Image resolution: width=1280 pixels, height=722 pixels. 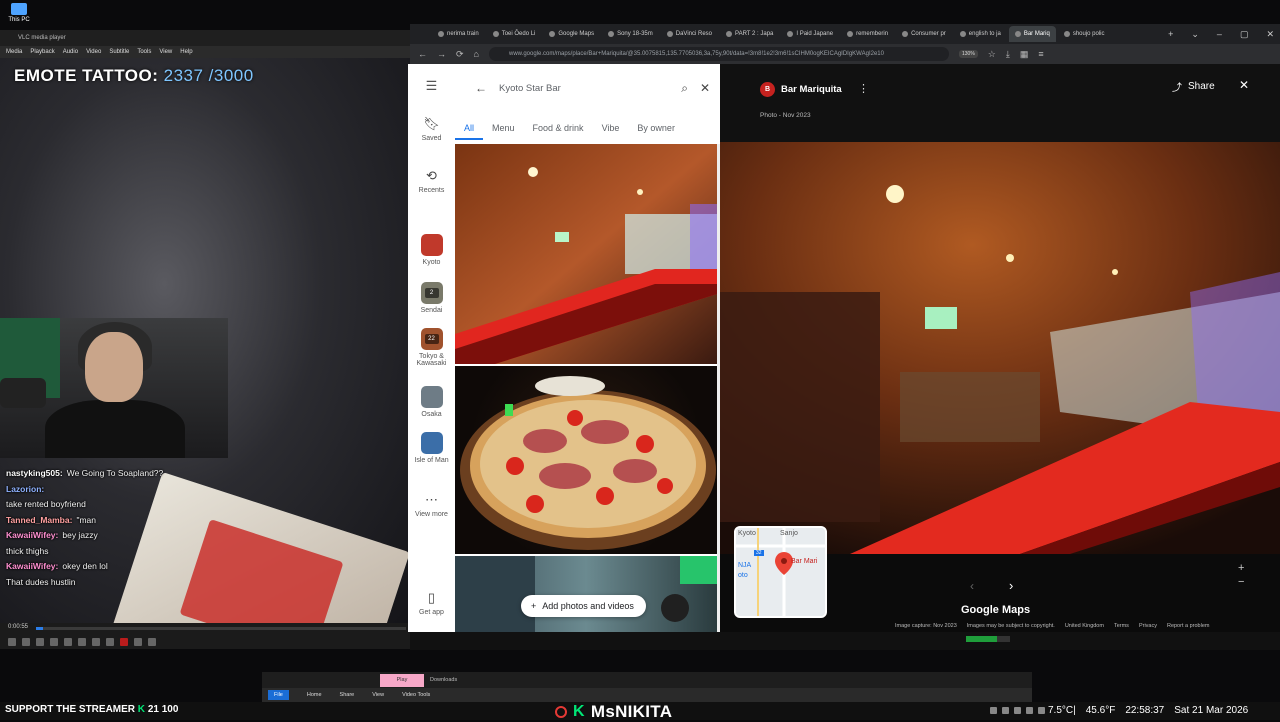 I want to click on hamburger-menu-icon: ☰, so click(x=431, y=86).